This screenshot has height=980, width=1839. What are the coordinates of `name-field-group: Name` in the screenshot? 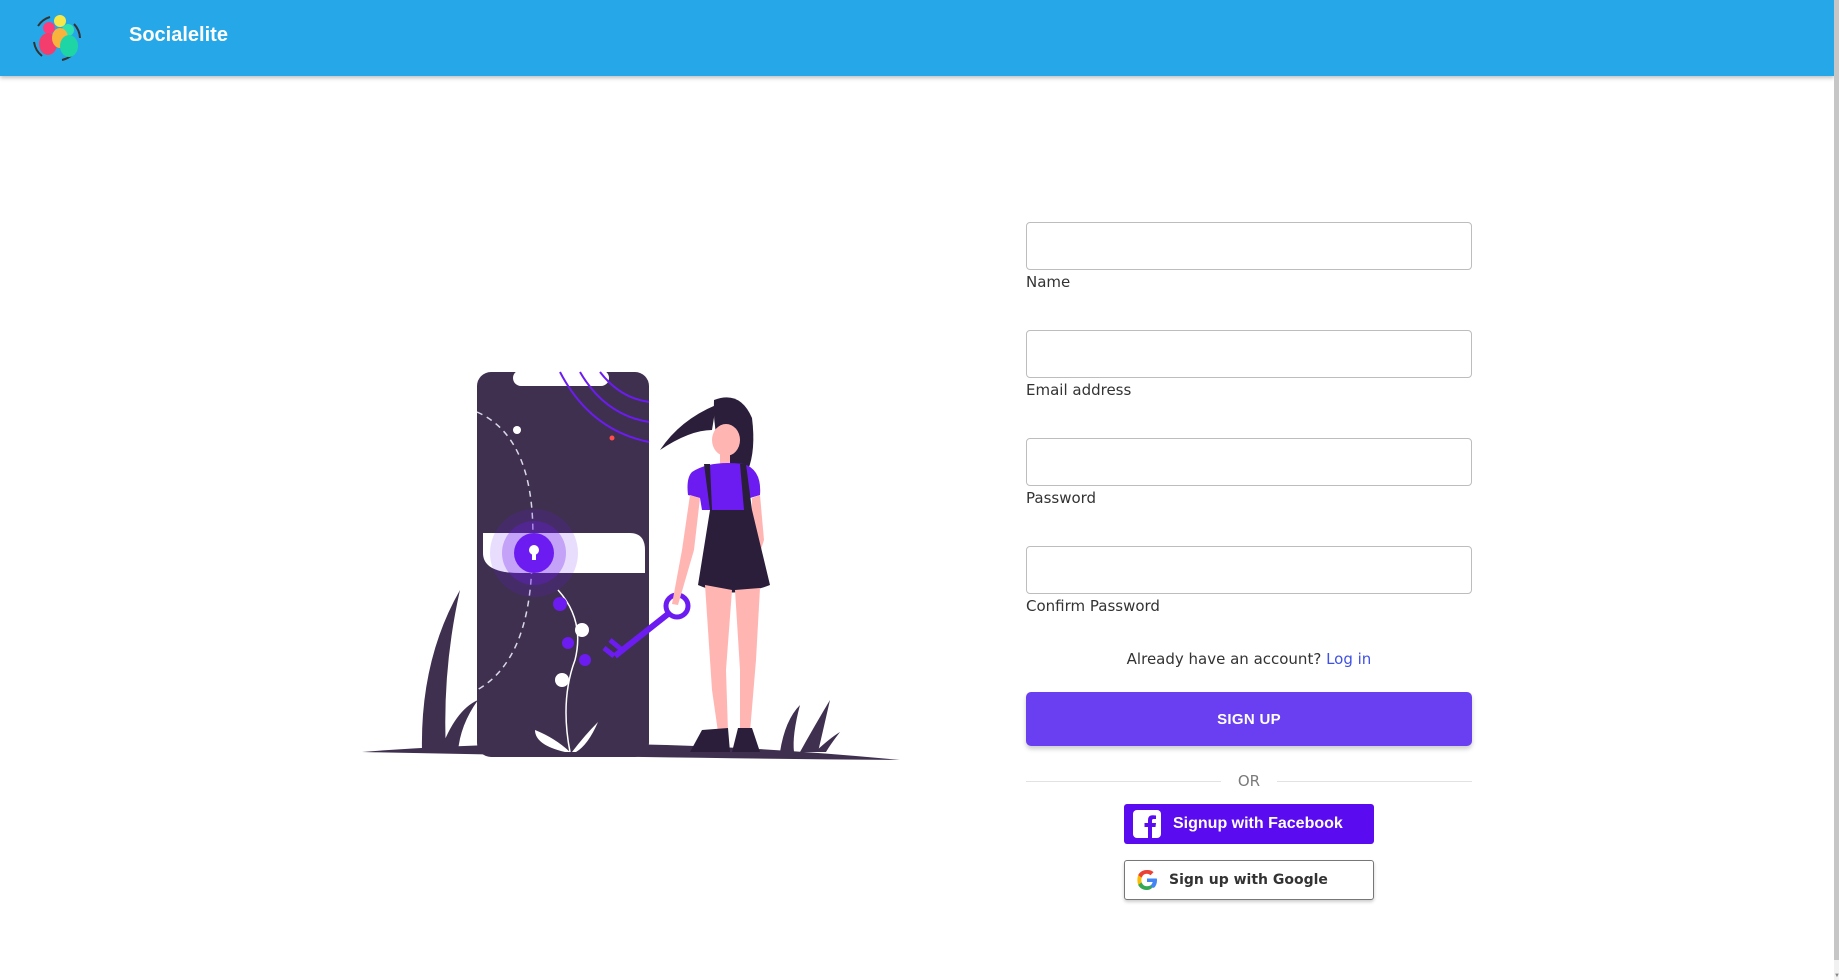 It's located at (1249, 256).